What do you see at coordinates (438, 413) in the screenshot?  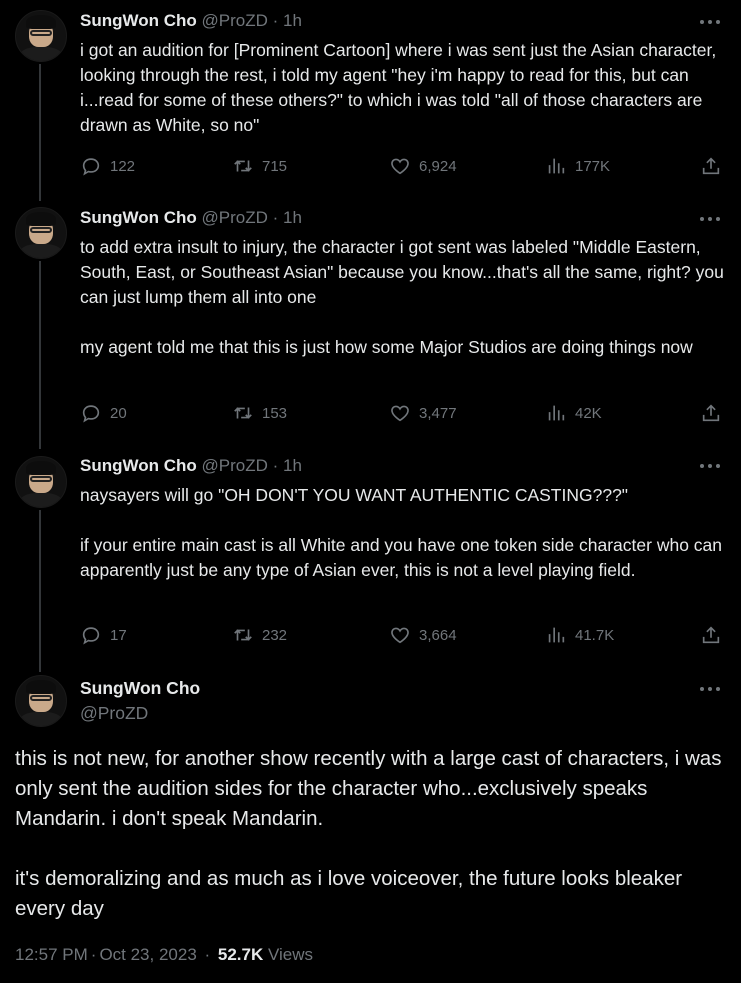 I see `like-count: 3,477` at bounding box center [438, 413].